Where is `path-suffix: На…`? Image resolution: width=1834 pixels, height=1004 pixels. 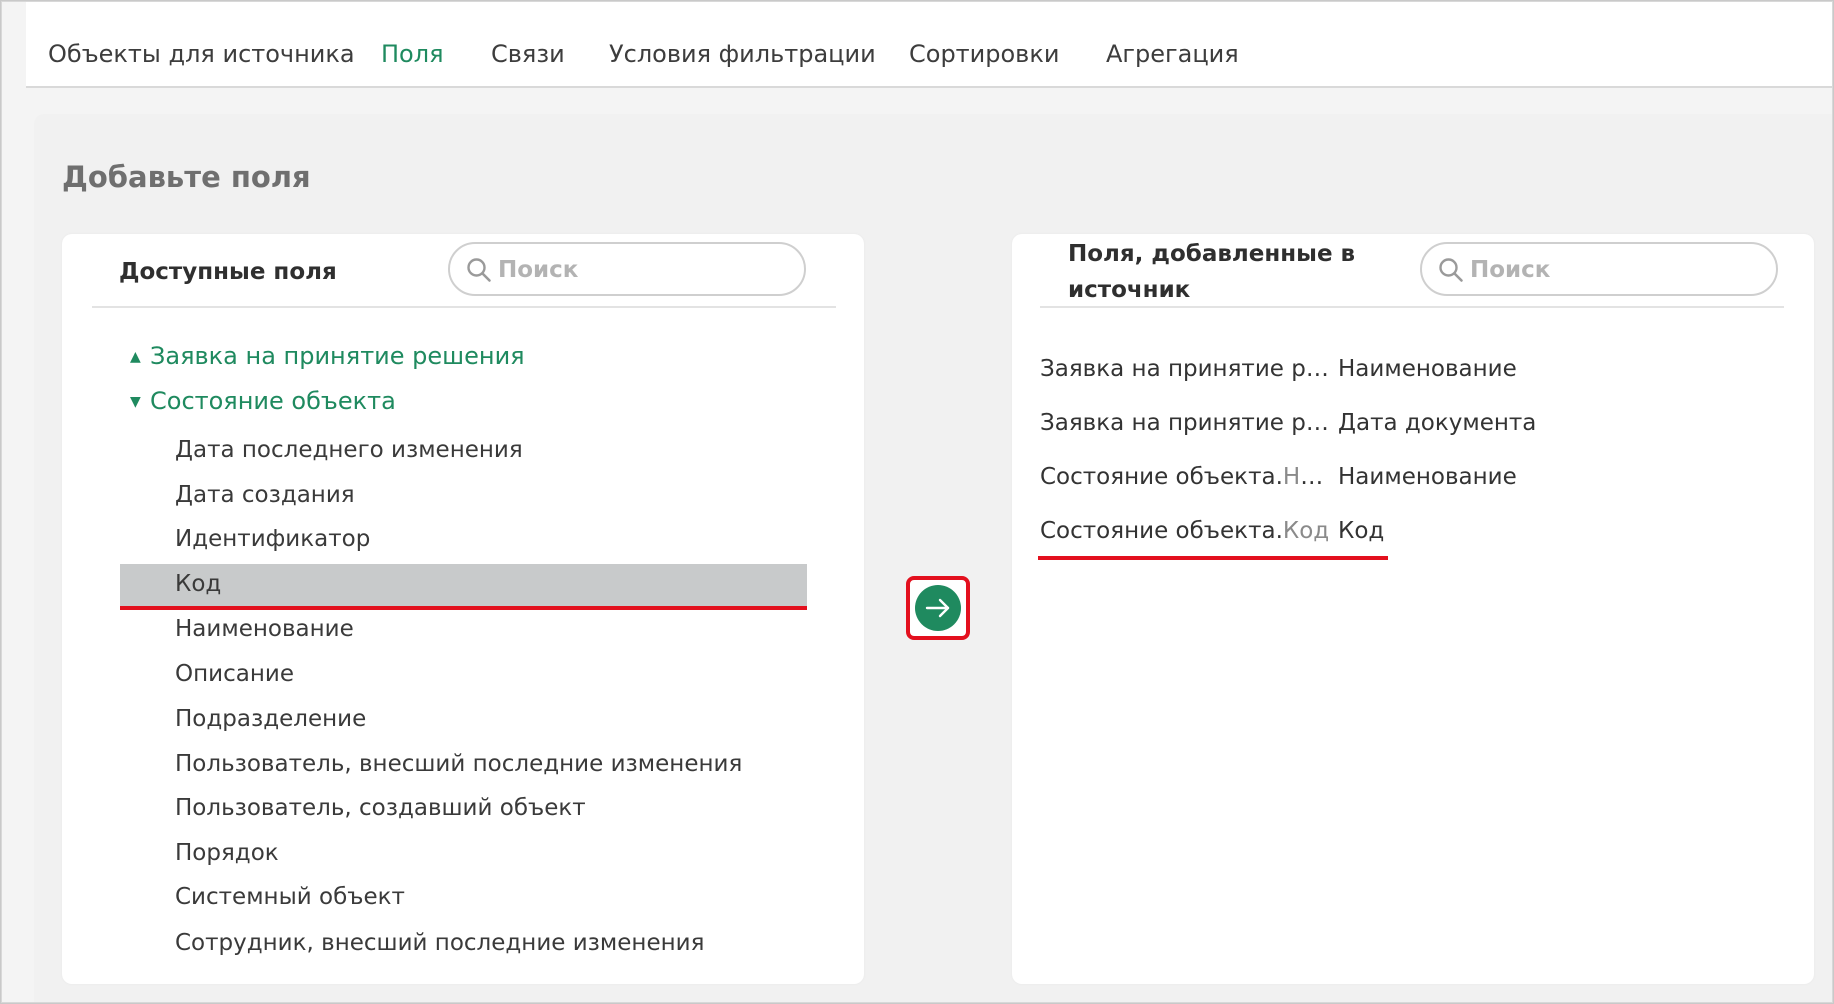 path-suffix: На… is located at coordinates (1309, 477).